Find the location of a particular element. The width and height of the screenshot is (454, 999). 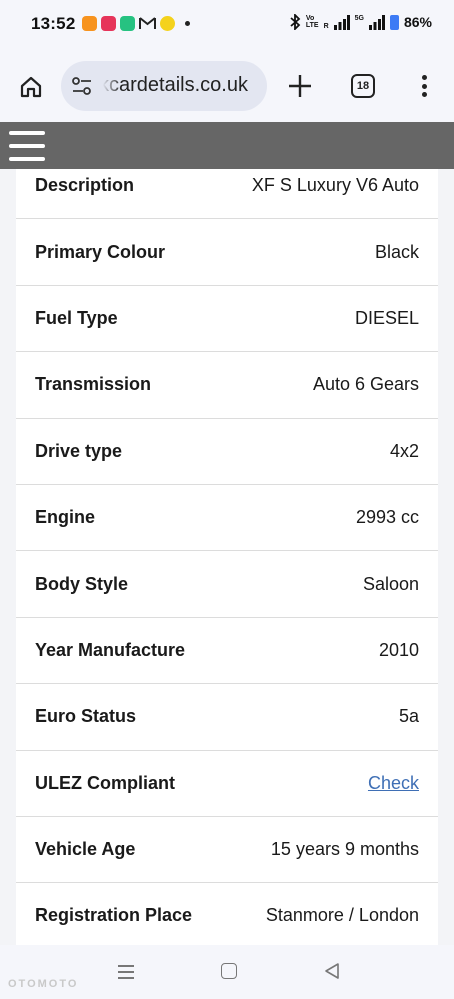

detail-value: Auto 6 Gears is located at coordinates (365, 384).